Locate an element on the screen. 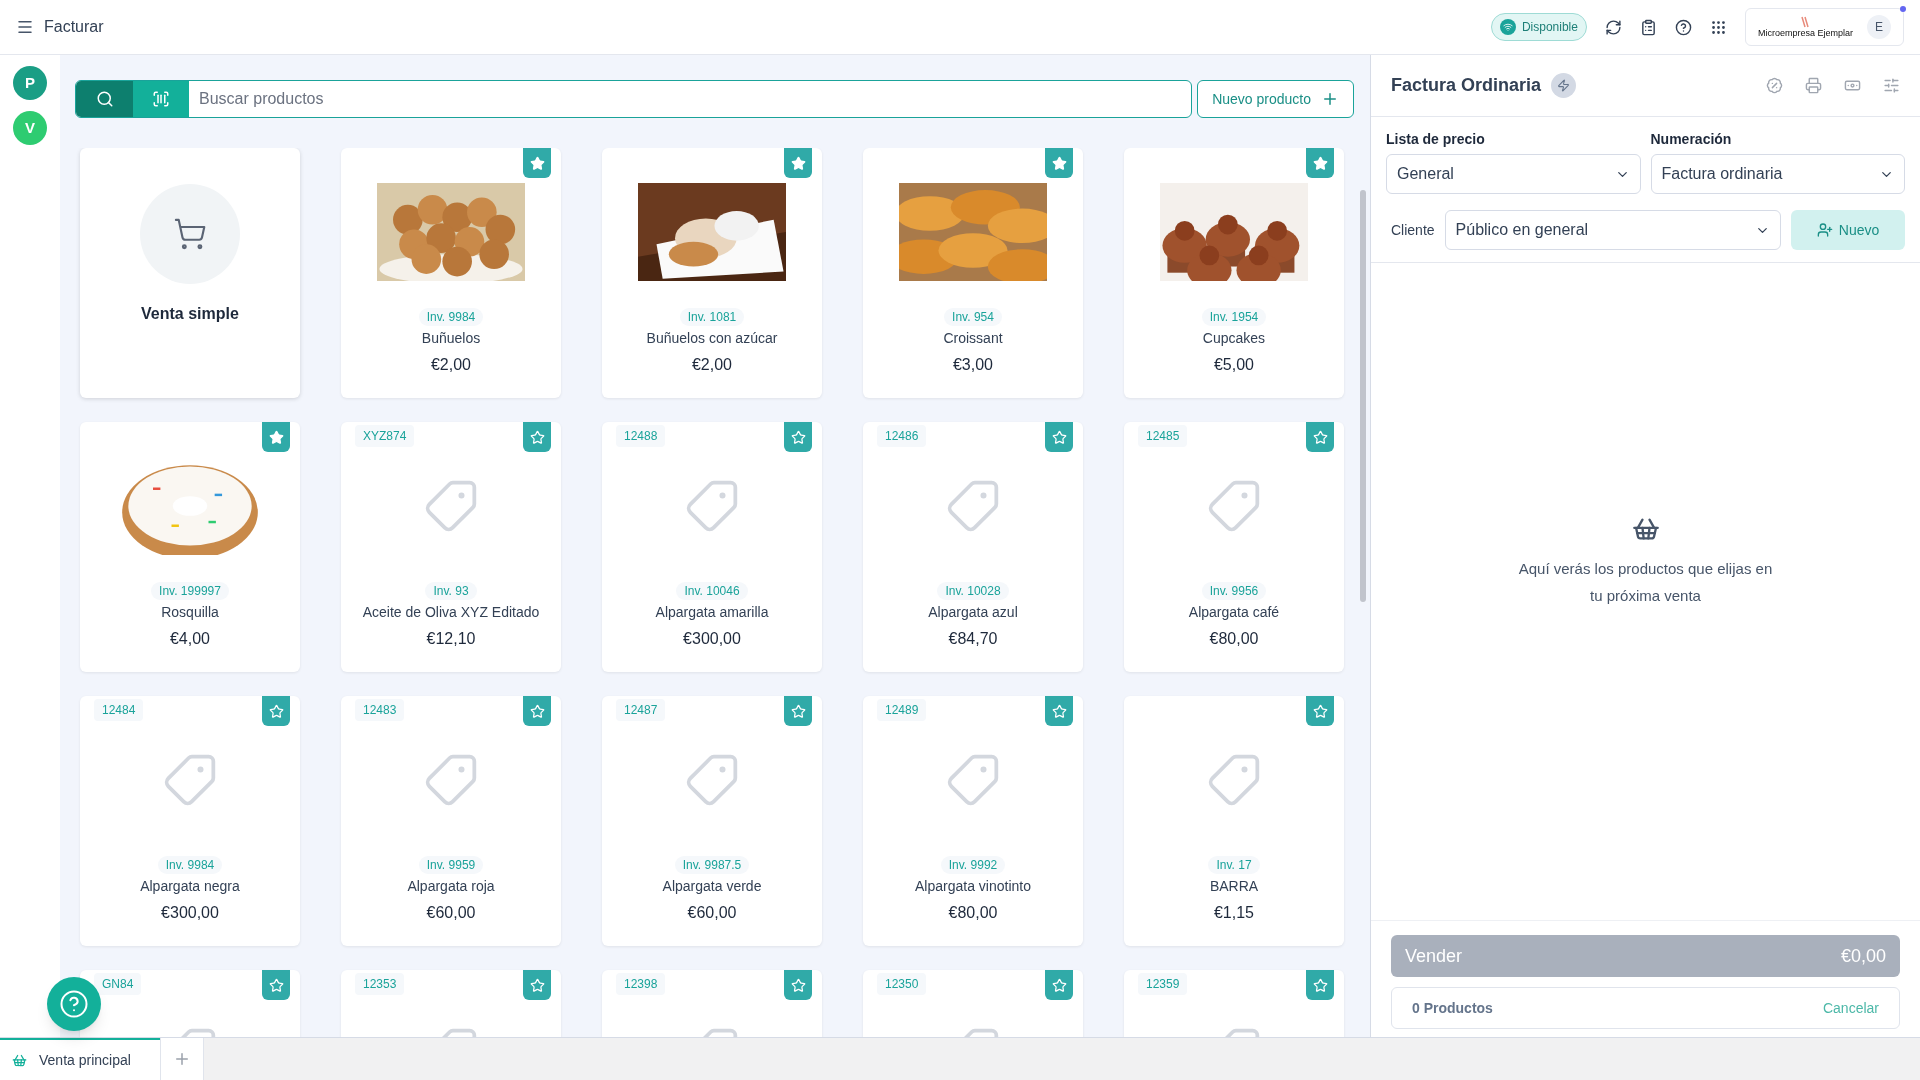  print-icon is located at coordinates (1813, 85).